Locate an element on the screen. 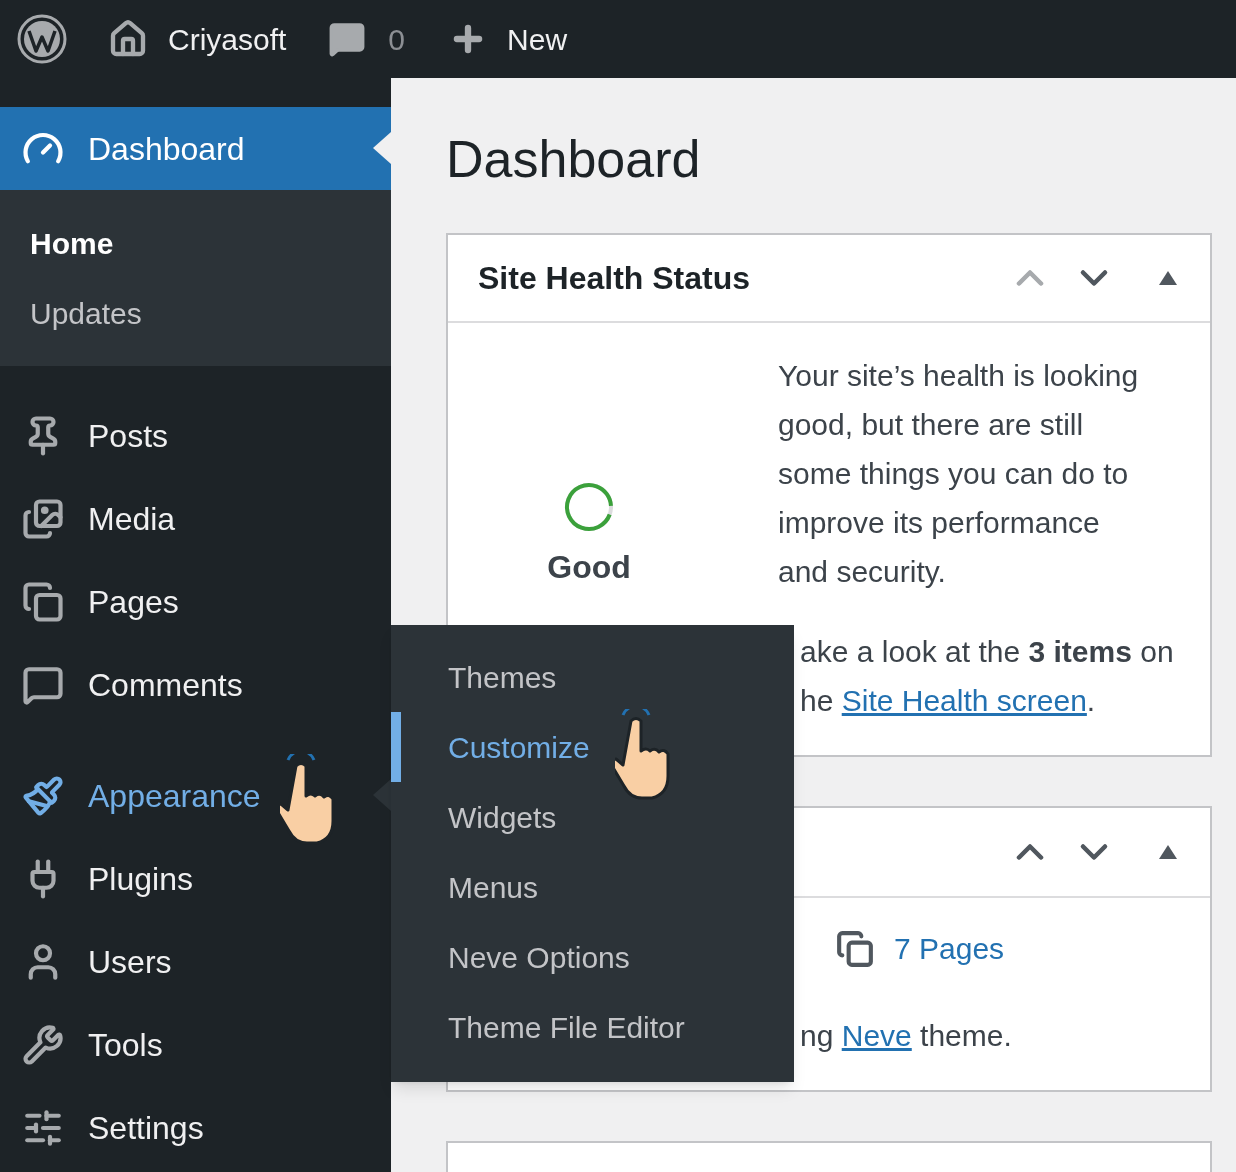 Image resolution: width=1236 pixels, height=1172 pixels. brush-icon is located at coordinates (43, 795).